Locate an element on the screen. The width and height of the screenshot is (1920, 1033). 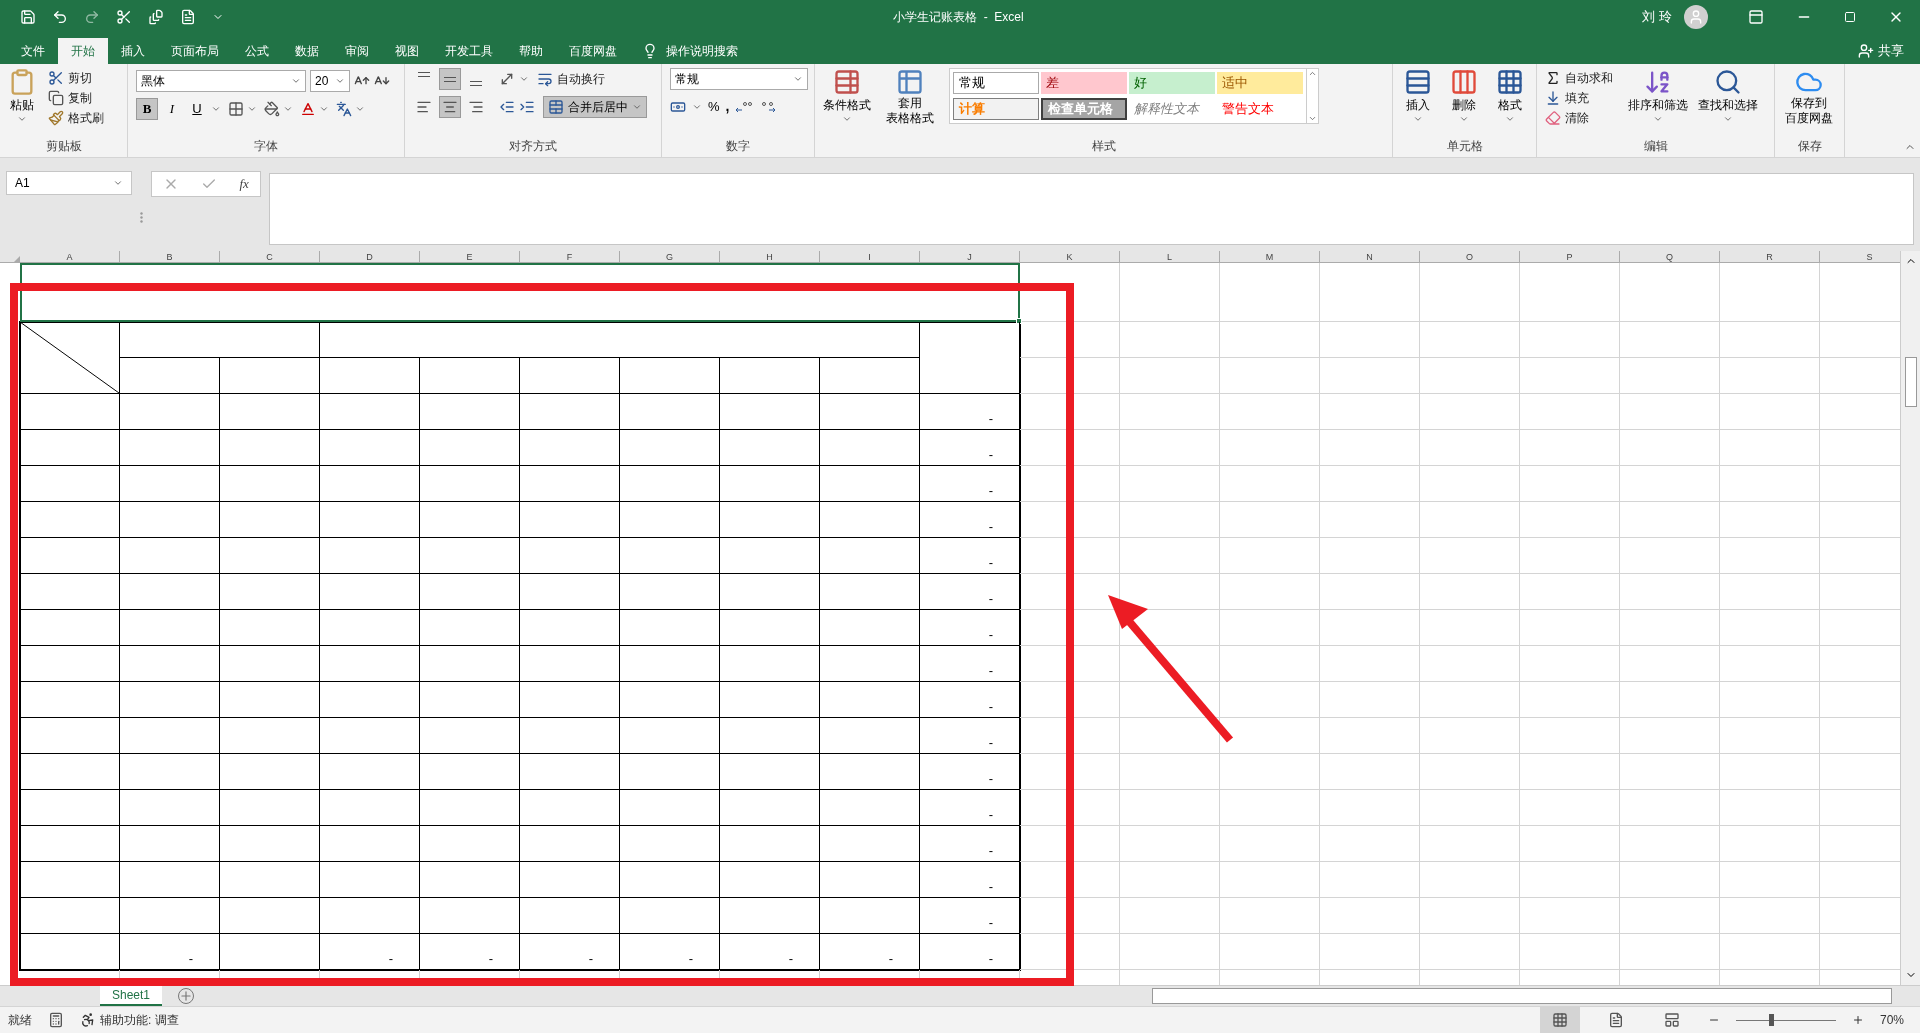
column-header: Q is located at coordinates (1670, 256).